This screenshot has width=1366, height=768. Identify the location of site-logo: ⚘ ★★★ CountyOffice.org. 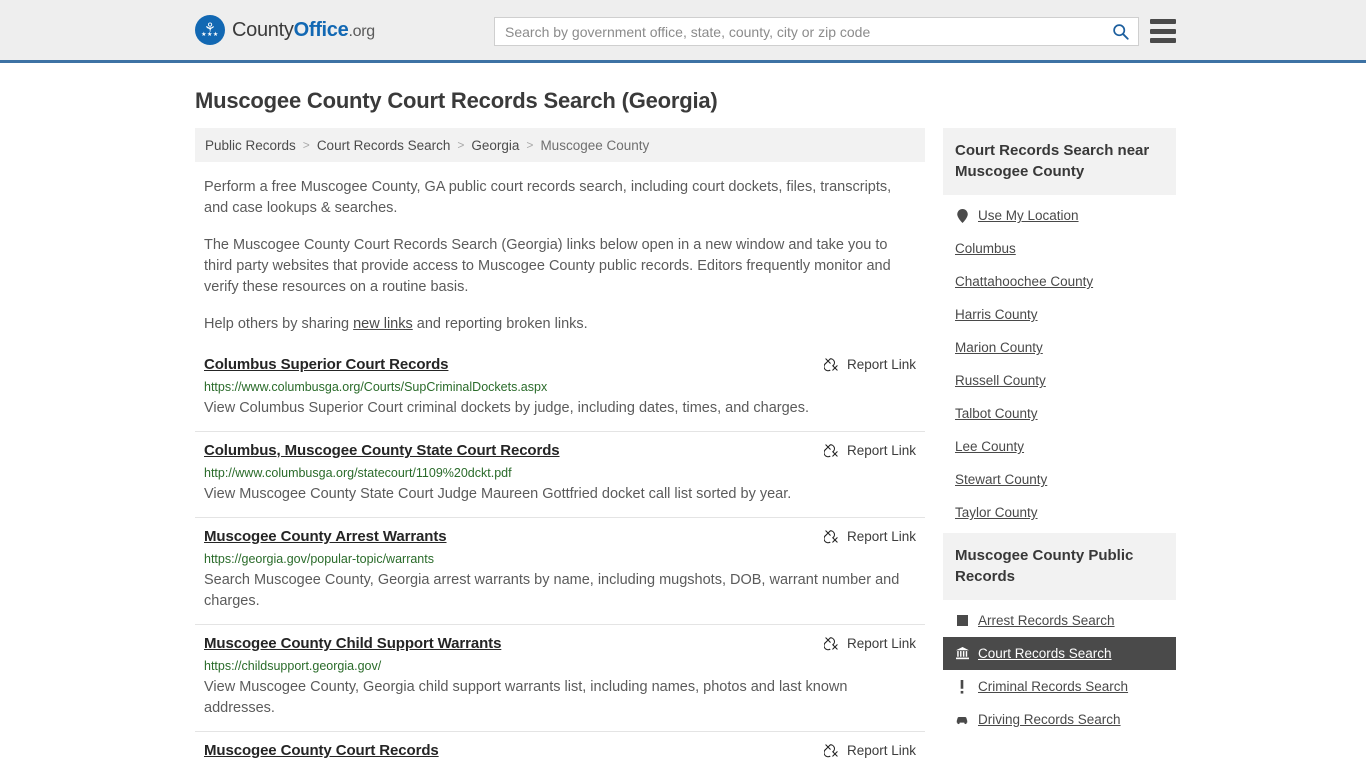
(285, 30).